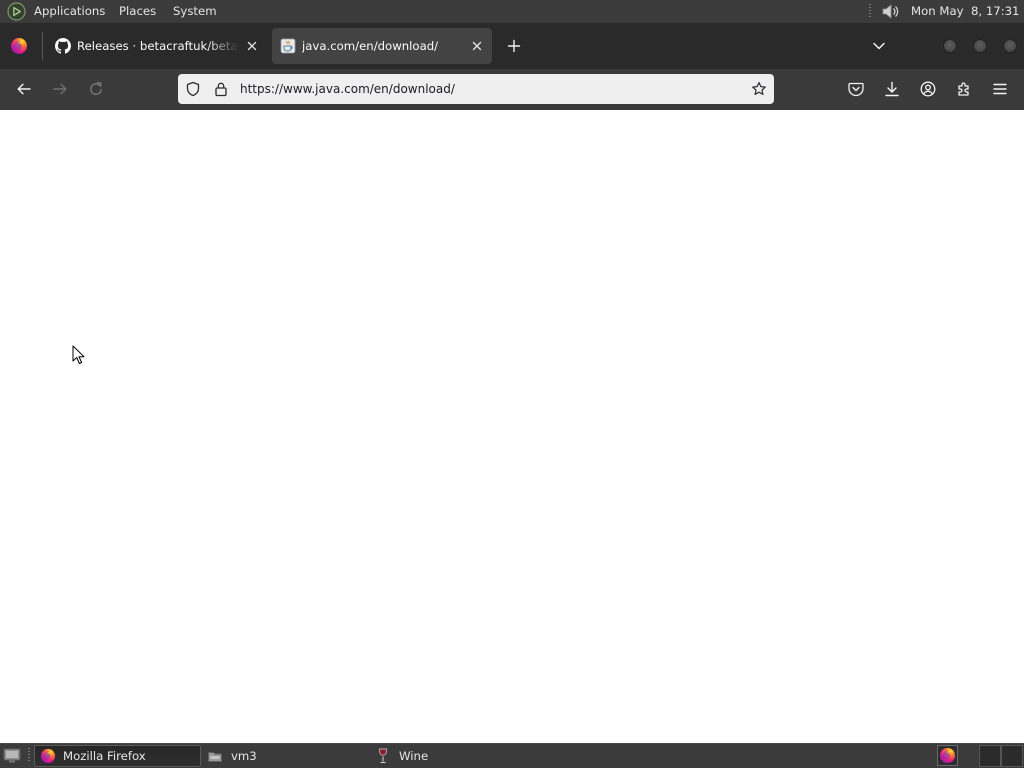 The height and width of the screenshot is (768, 1024). What do you see at coordinates (221, 89) in the screenshot?
I see `lock-icon` at bounding box center [221, 89].